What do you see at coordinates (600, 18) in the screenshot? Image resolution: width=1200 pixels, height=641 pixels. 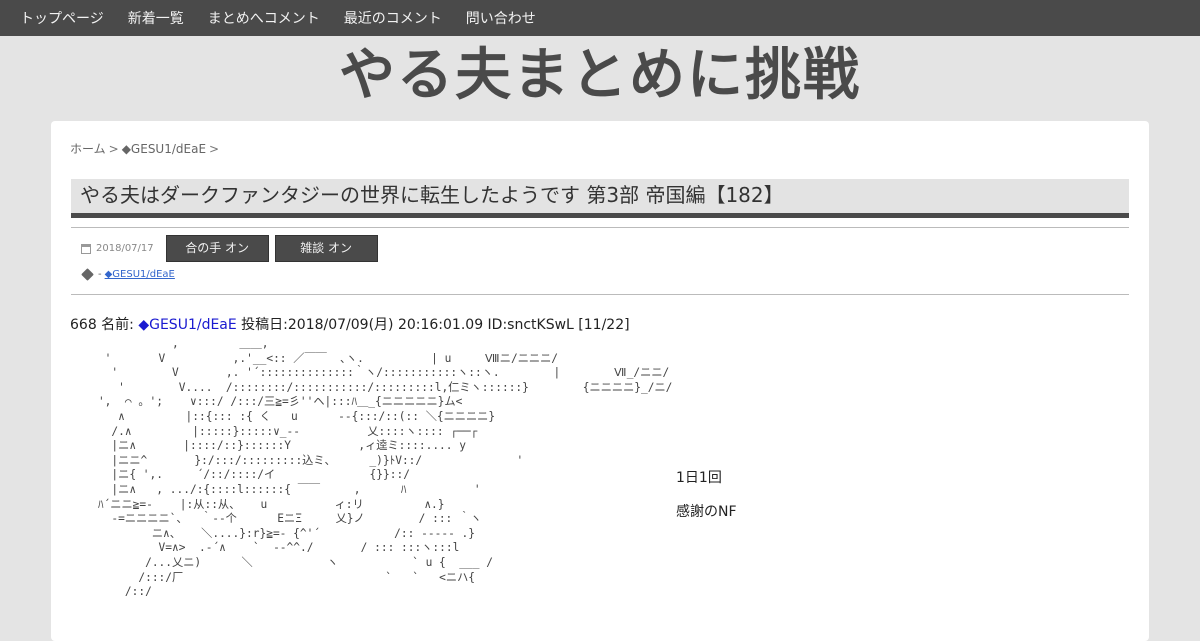 I see `top-nav: トップページ 新着一覧 まとめへコメント 最近のコメント 問い合わせ` at bounding box center [600, 18].